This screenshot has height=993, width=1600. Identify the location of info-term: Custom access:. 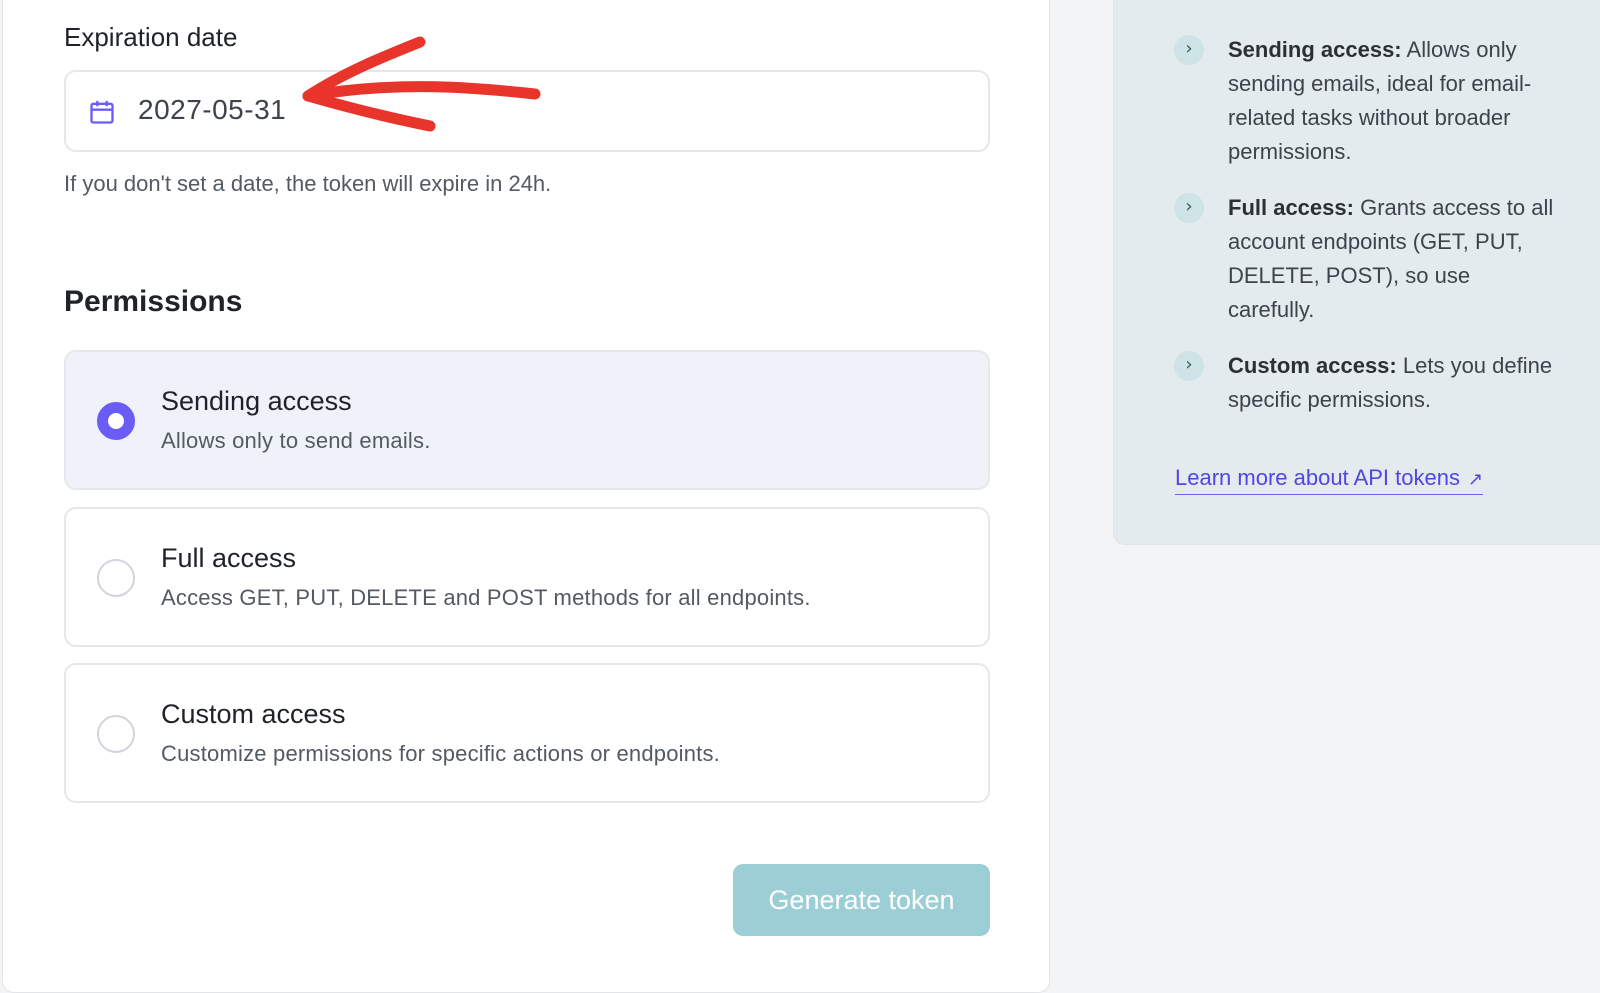
(1312, 365).